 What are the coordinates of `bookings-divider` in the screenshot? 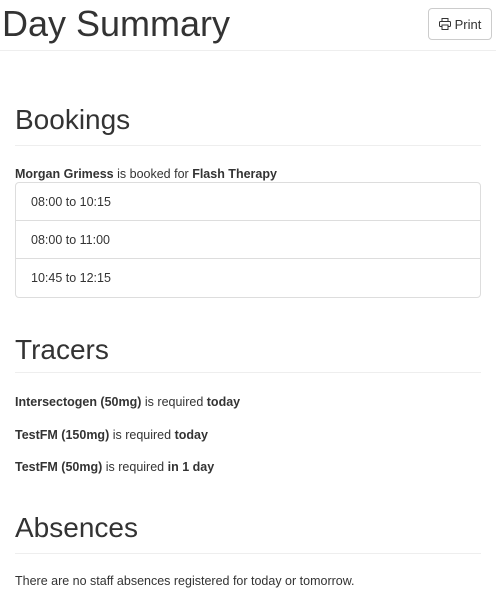 It's located at (248, 145).